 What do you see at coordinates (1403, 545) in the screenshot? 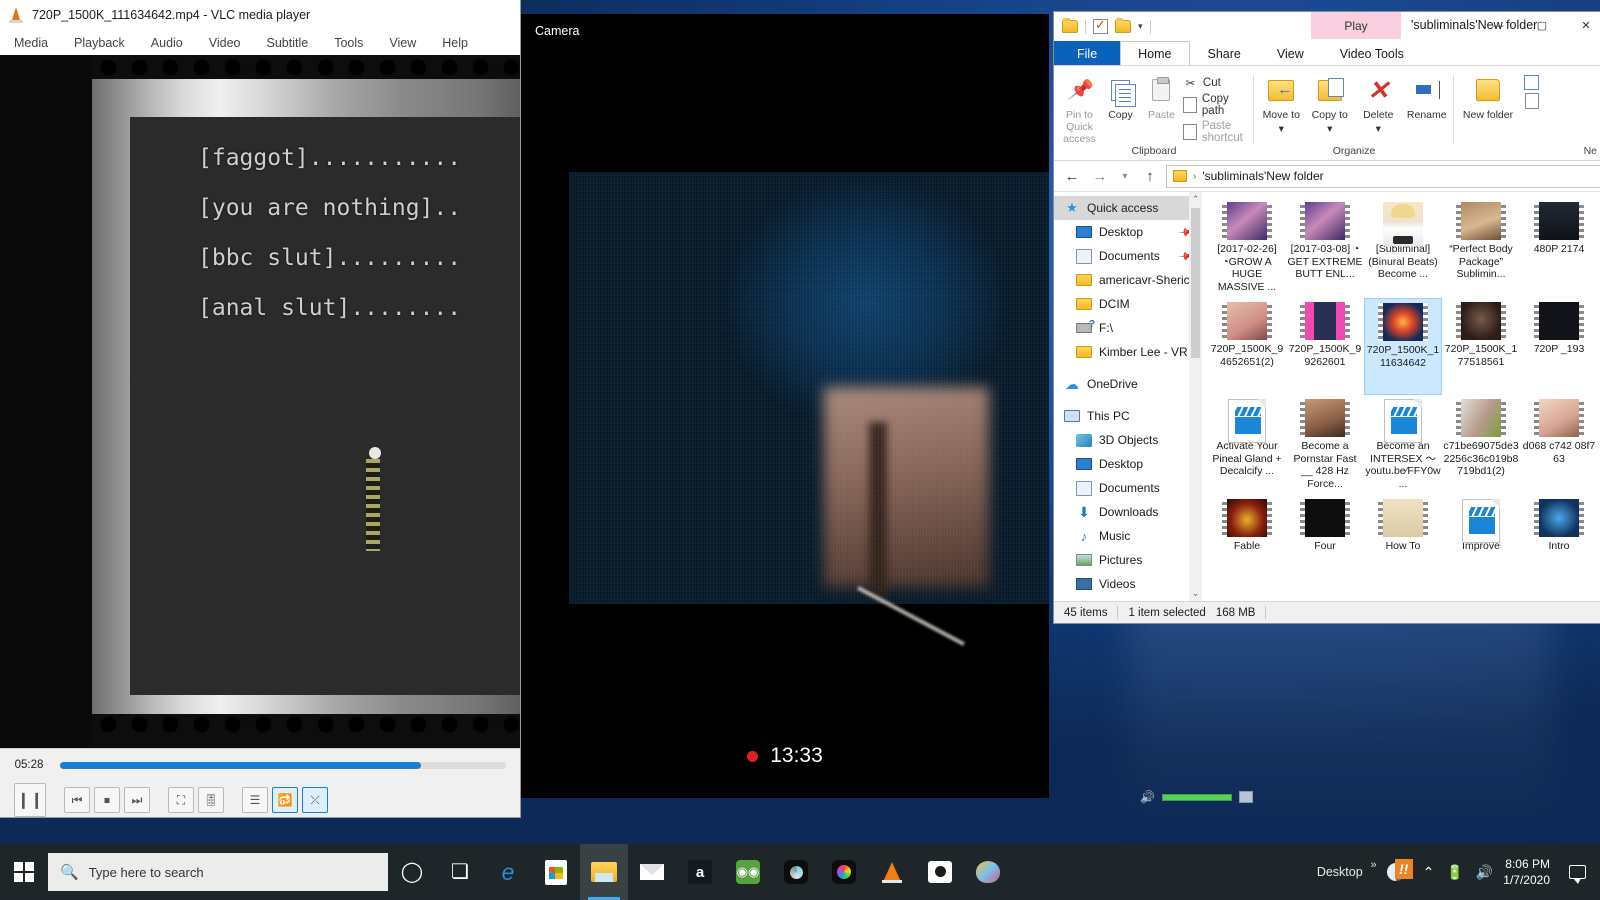
I see `file-item: How To` at bounding box center [1403, 545].